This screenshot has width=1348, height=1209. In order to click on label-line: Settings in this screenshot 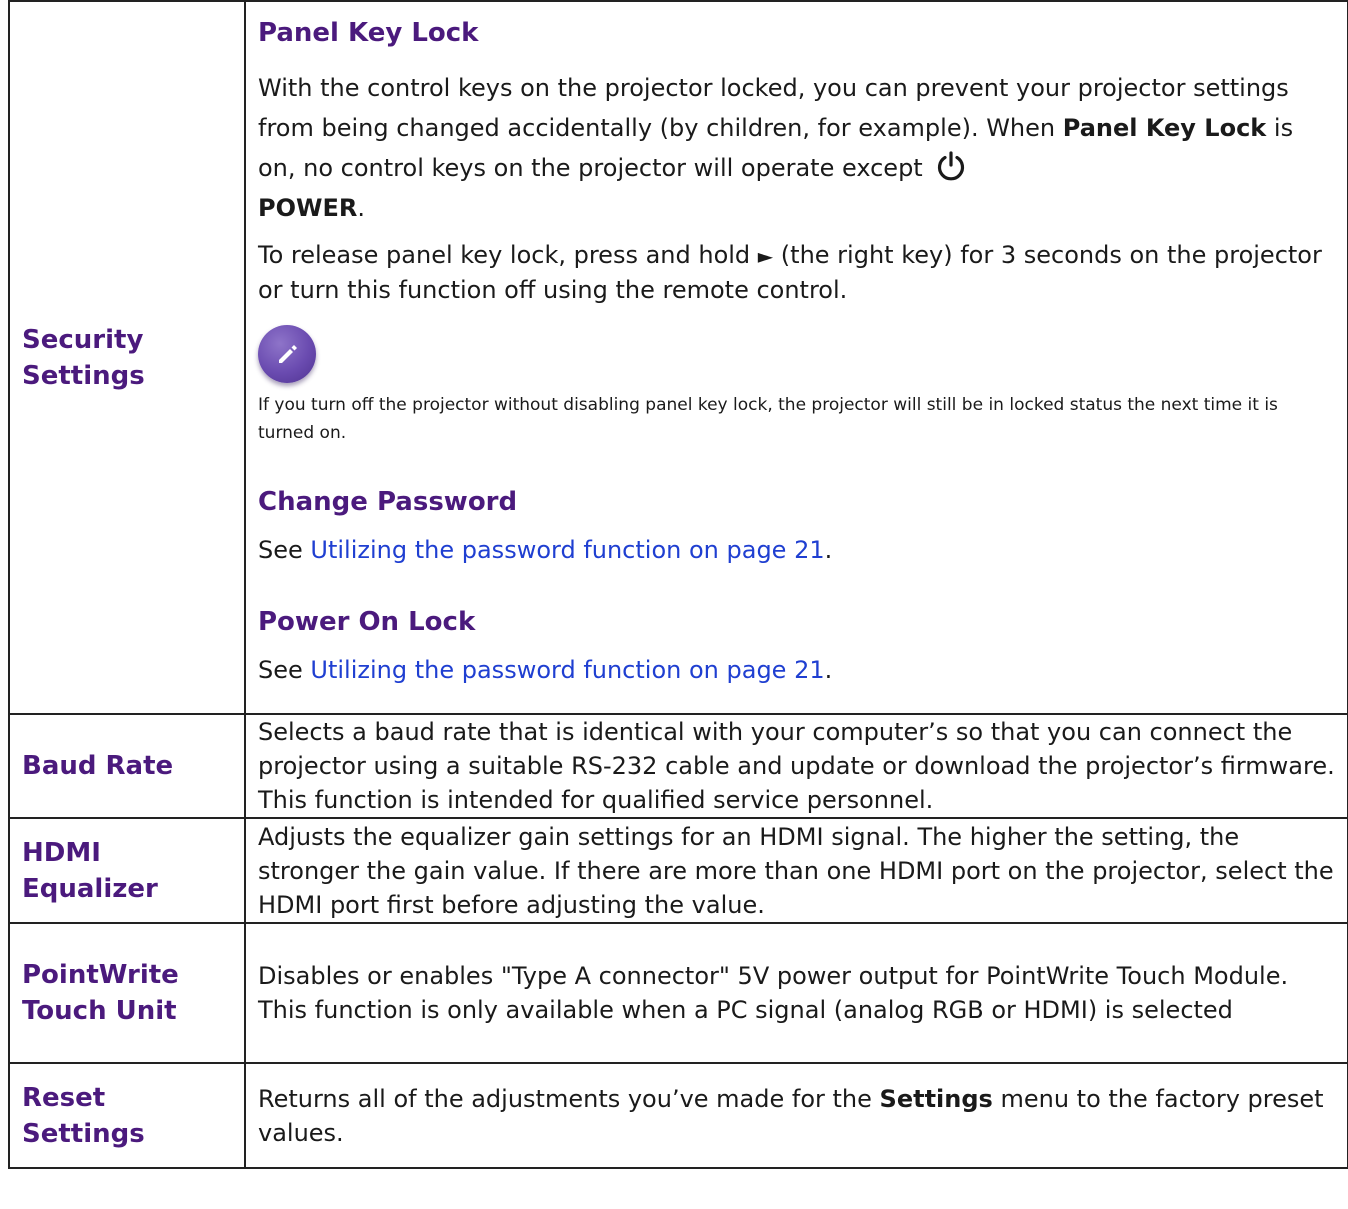, I will do `click(83, 375)`.